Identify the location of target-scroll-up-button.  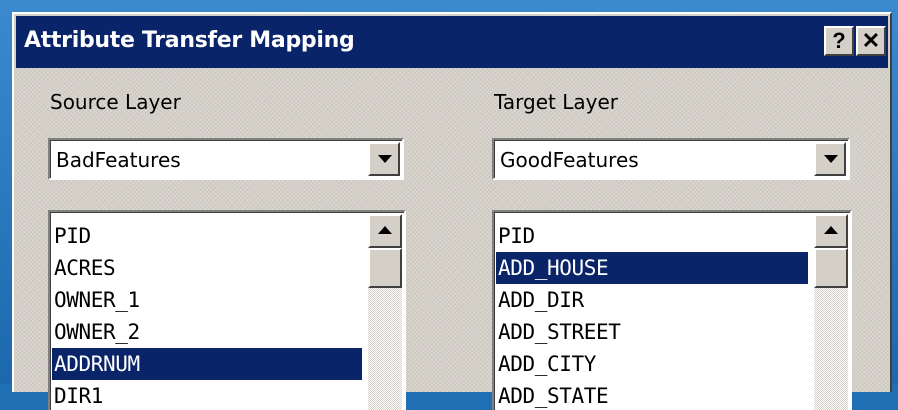
(831, 231).